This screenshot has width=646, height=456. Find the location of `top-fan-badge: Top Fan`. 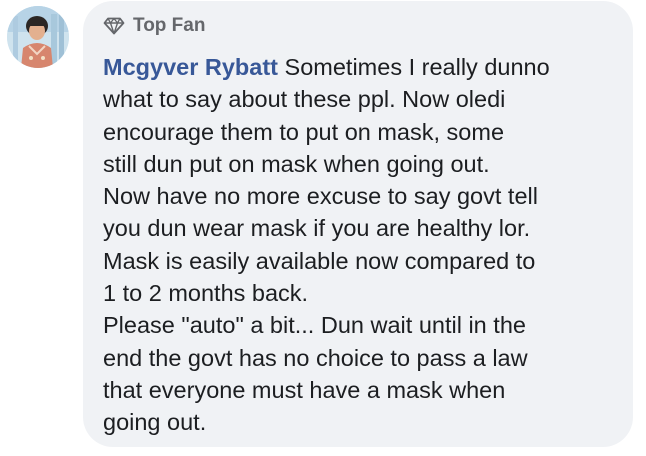

top-fan-badge: Top Fan is located at coordinates (358, 26).